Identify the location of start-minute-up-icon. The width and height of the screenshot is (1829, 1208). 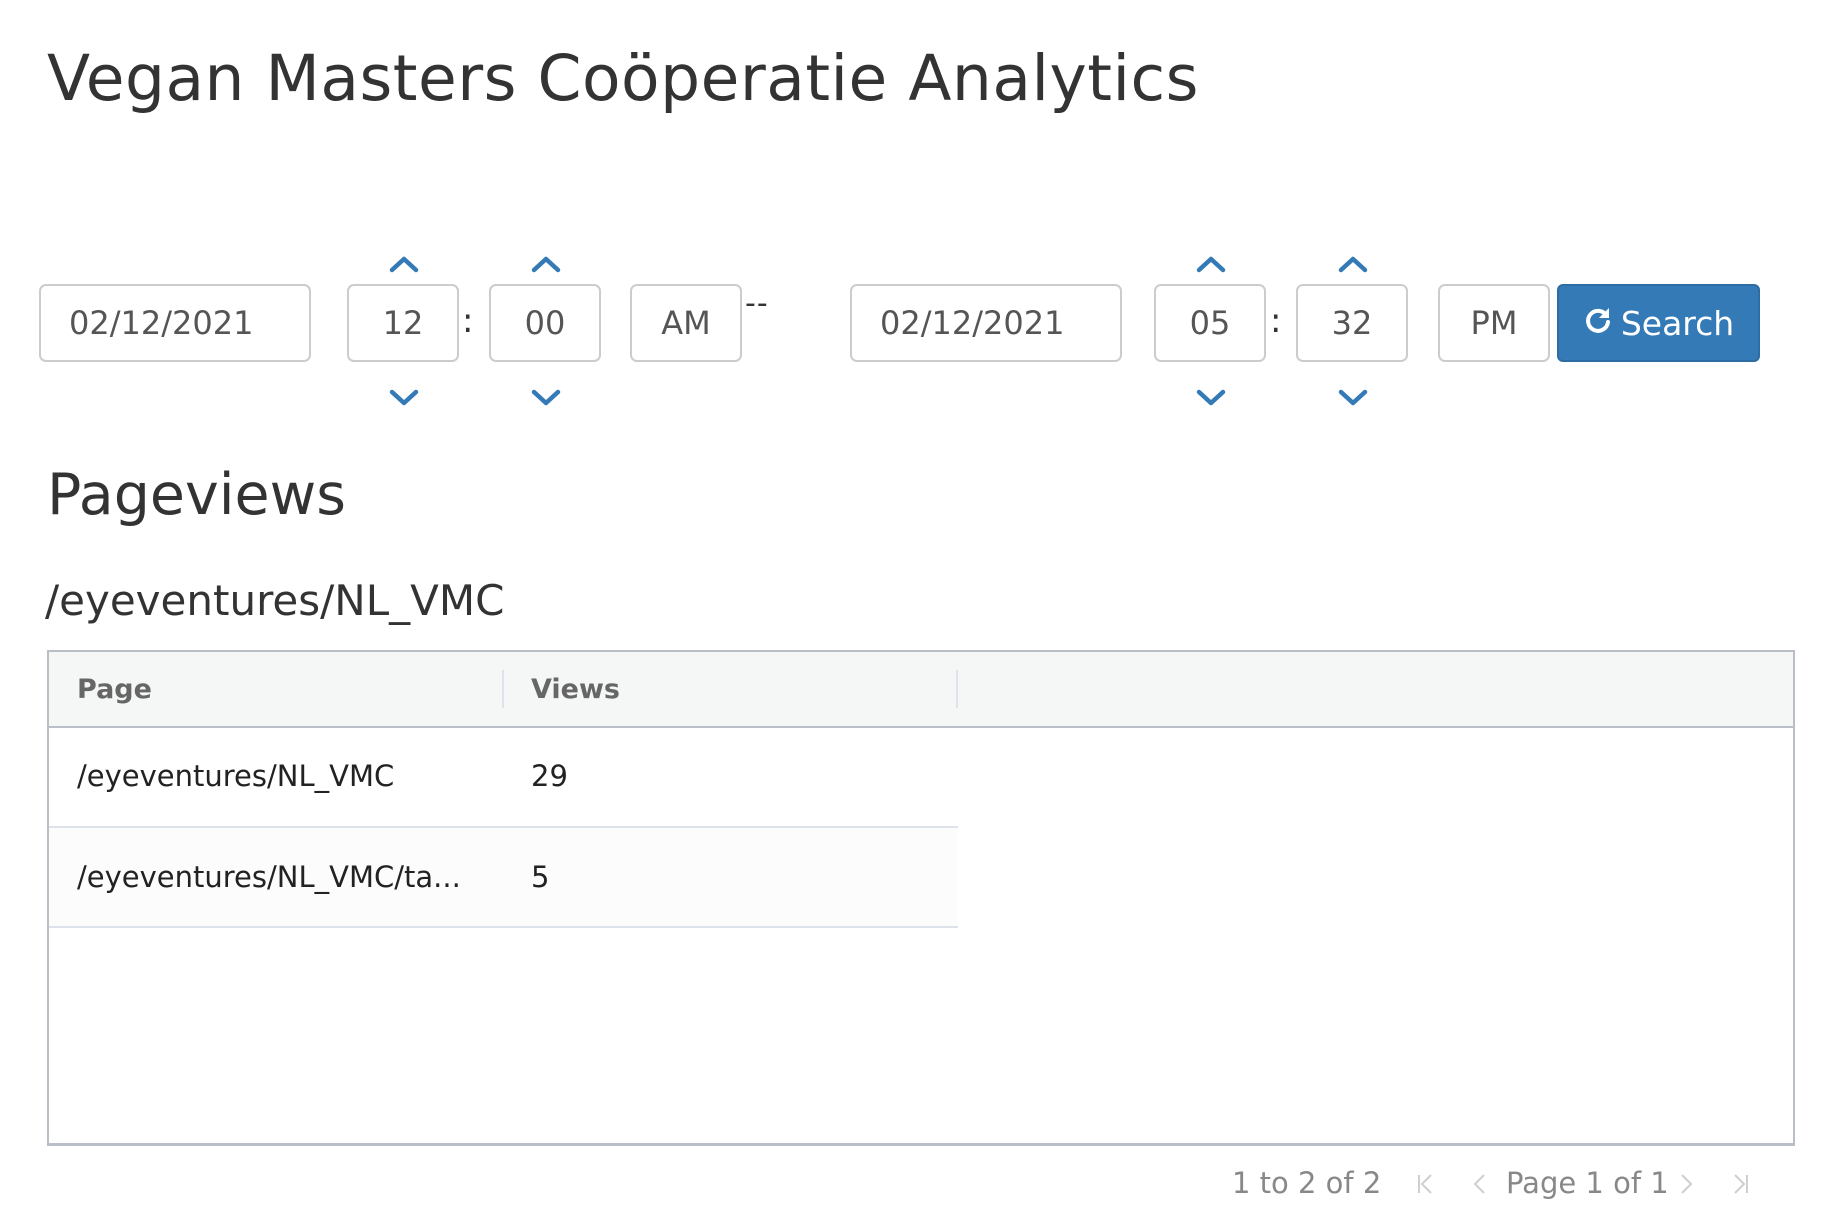
(546, 264).